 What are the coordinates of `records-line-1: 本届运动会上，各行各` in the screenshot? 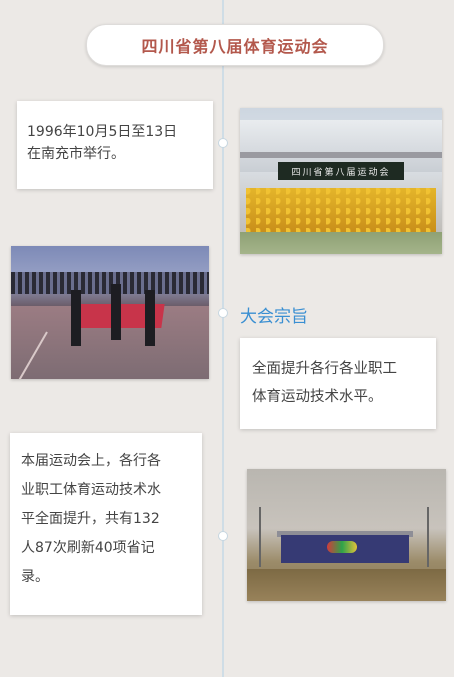 It's located at (91, 461).